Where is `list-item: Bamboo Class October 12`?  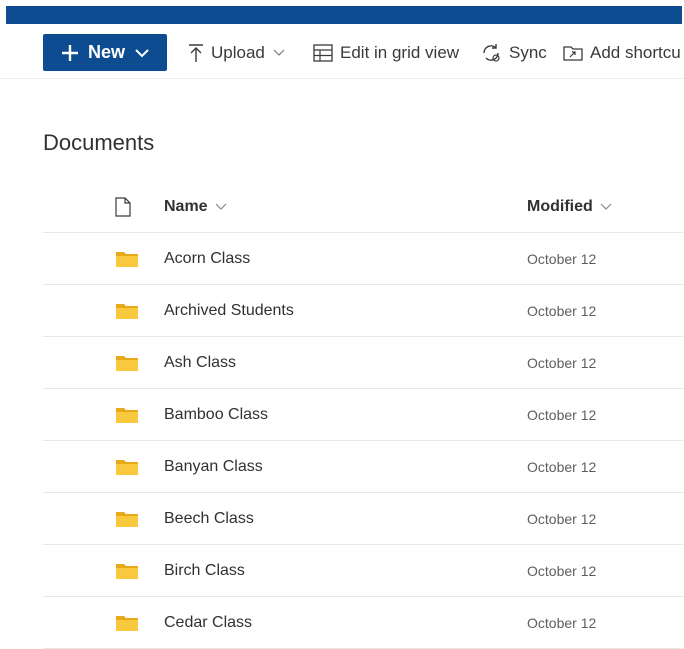
list-item: Bamboo Class October 12 is located at coordinates (363, 415).